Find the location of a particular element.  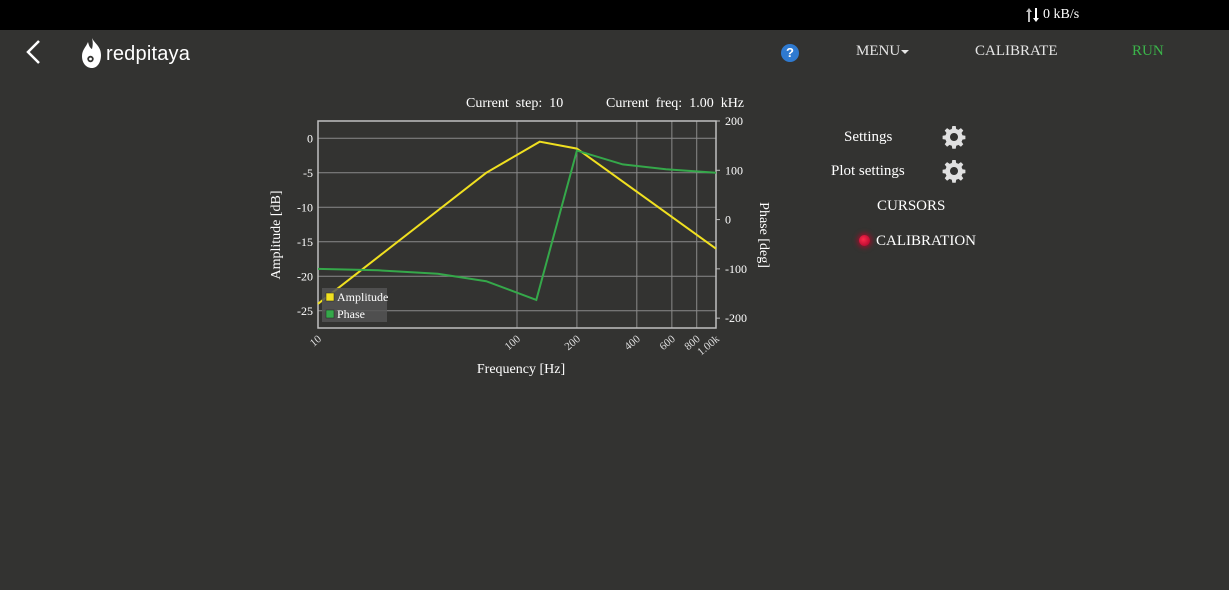

nav-bar: redpitaya ? MENU CALIBRATE RUN is located at coordinates (614, 55).